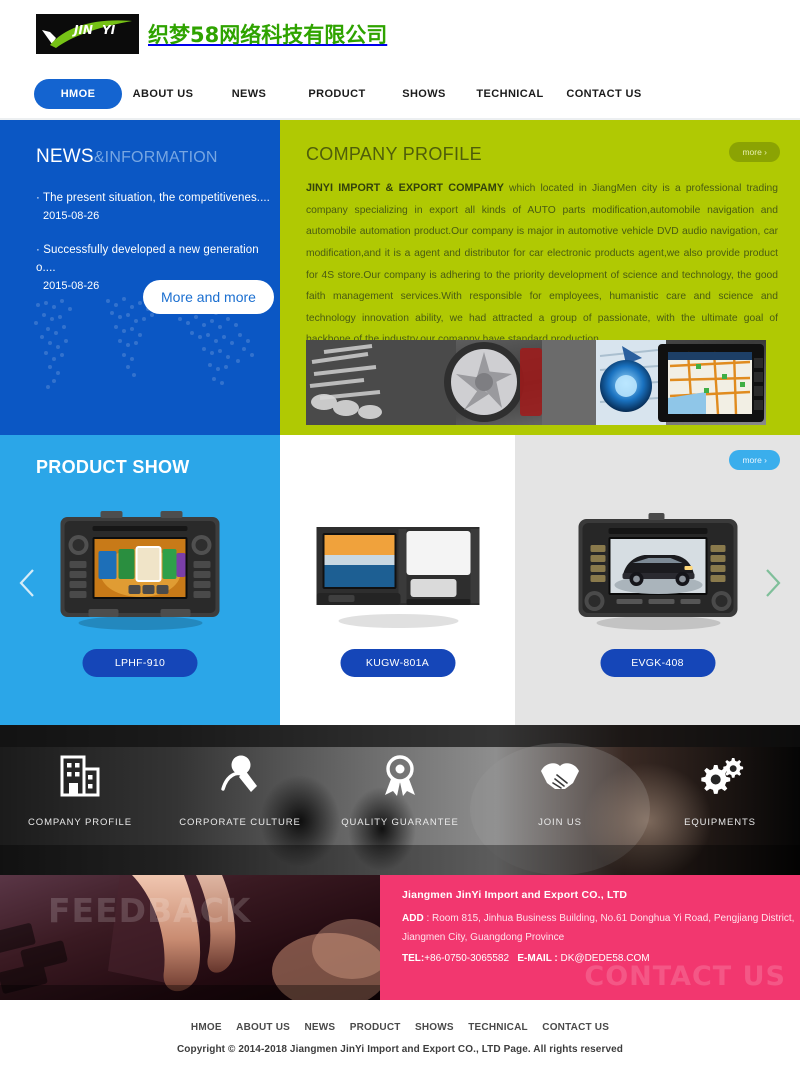 The image size is (800, 1090). Describe the element at coordinates (424, 94) in the screenshot. I see `nav-item-shows: SHOWS` at that location.